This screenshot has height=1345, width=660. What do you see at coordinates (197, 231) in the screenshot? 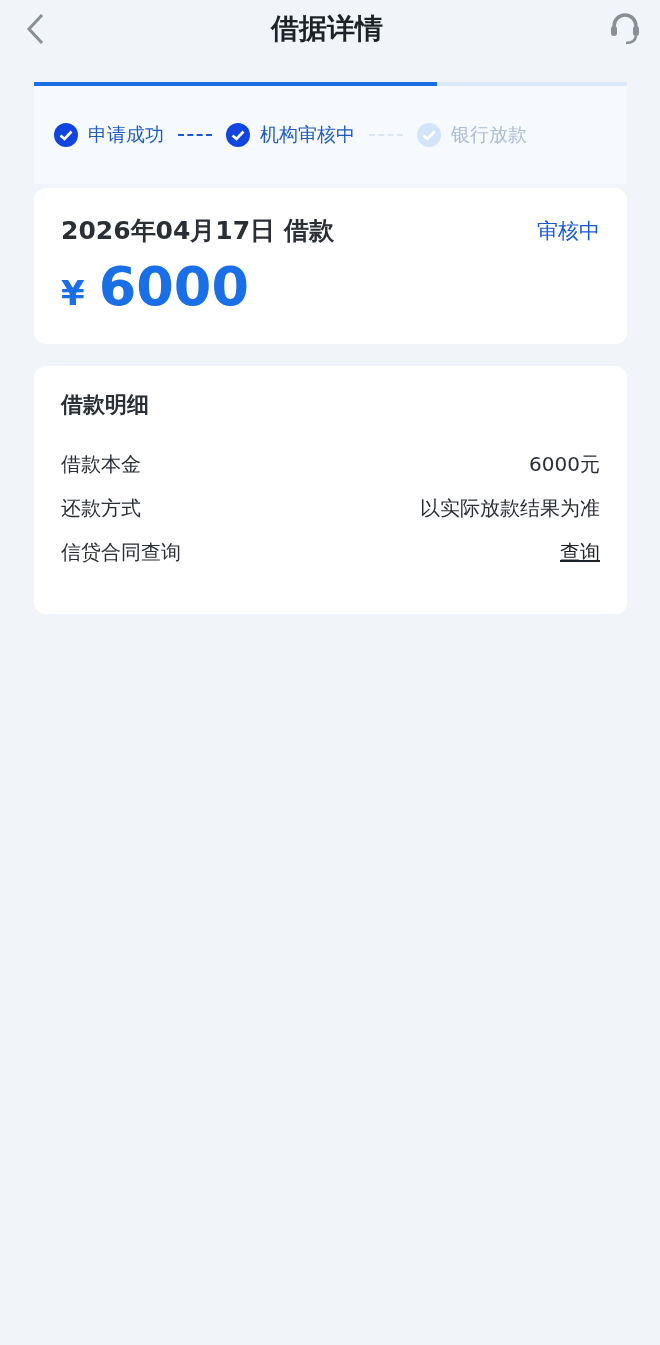
I see `loan-date: 2026年04月17日 借款` at bounding box center [197, 231].